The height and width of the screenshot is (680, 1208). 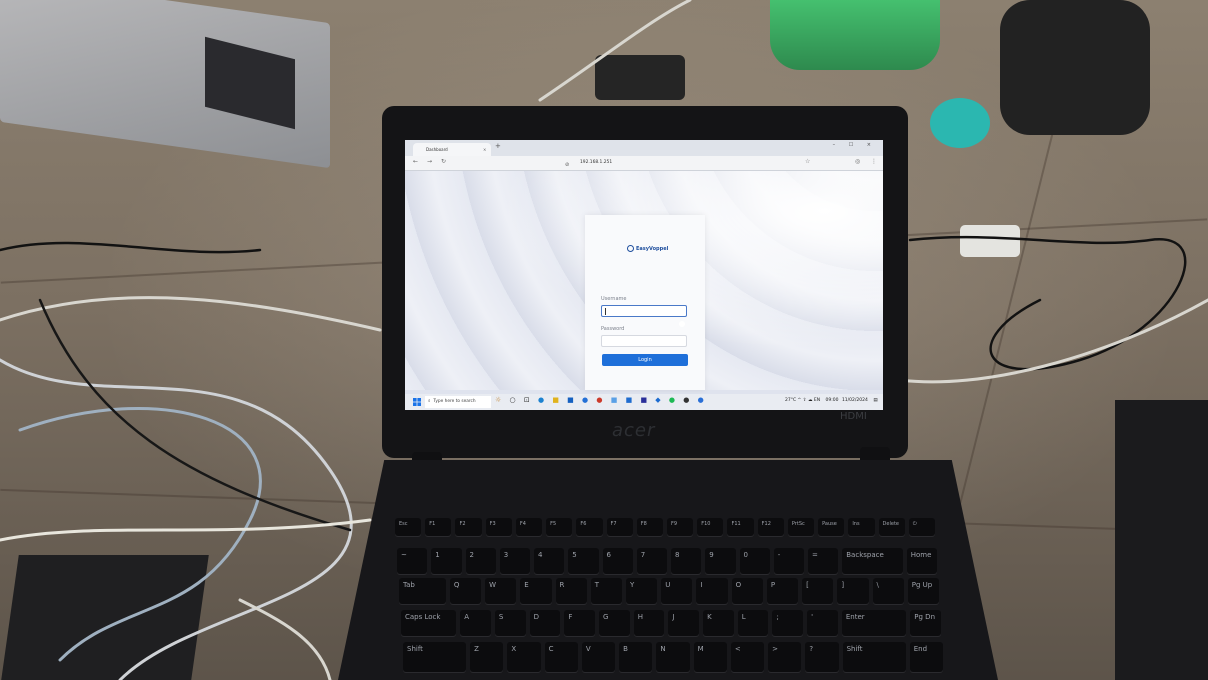 I want to click on keyboard-key: Pg Up, so click(x=923, y=591).